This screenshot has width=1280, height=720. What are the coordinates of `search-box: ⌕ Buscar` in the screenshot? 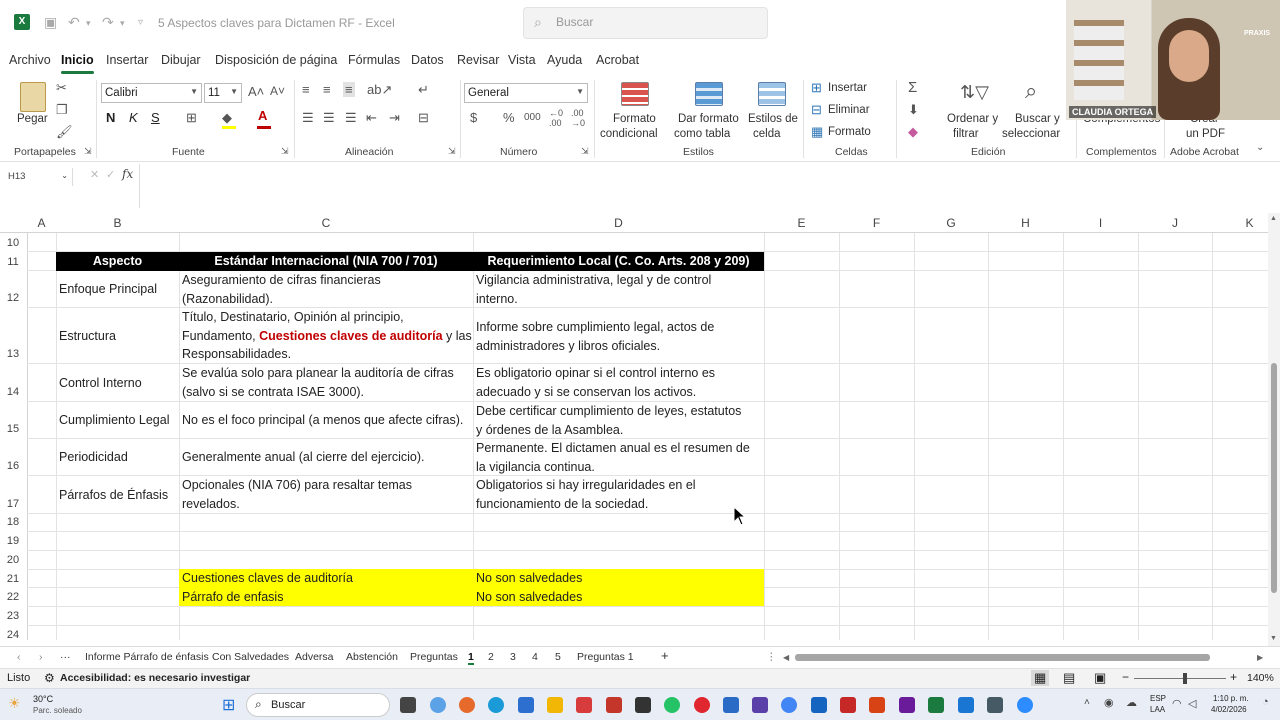 It's located at (645, 23).